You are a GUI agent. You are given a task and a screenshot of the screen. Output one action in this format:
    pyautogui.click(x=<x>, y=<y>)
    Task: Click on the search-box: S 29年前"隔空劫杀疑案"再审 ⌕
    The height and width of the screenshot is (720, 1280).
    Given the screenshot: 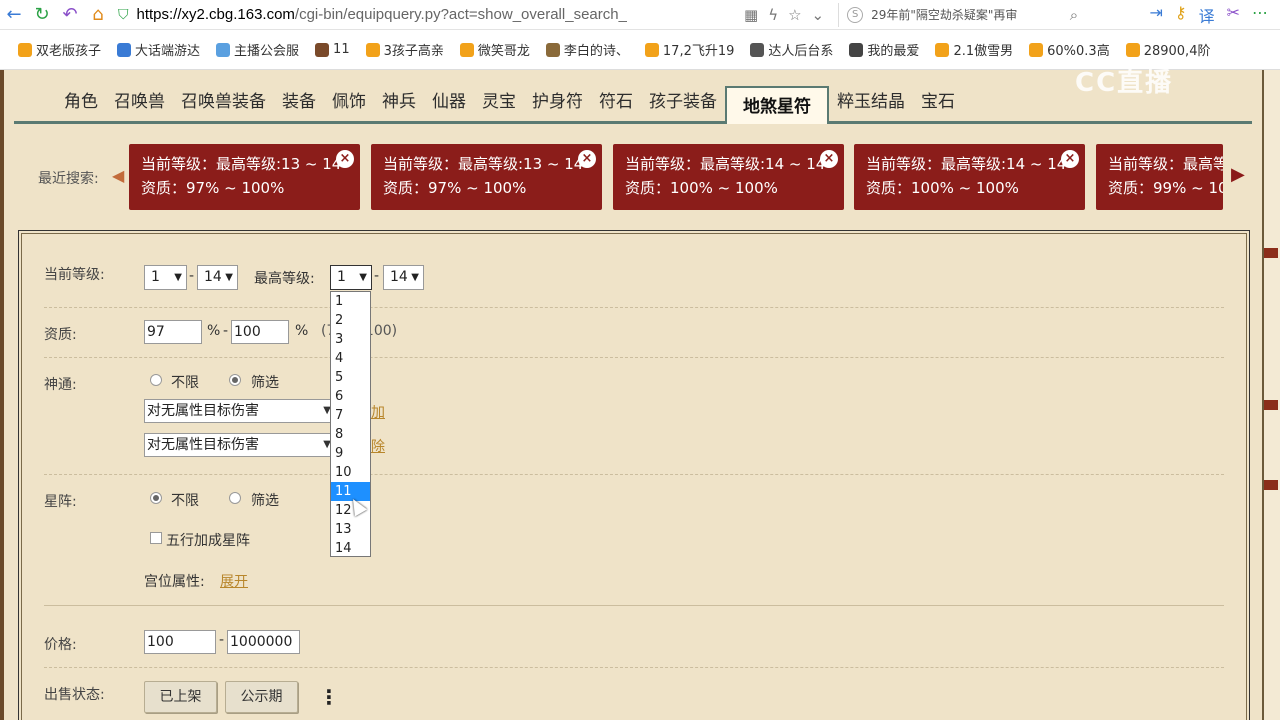 What is the action you would take?
    pyautogui.click(x=958, y=14)
    